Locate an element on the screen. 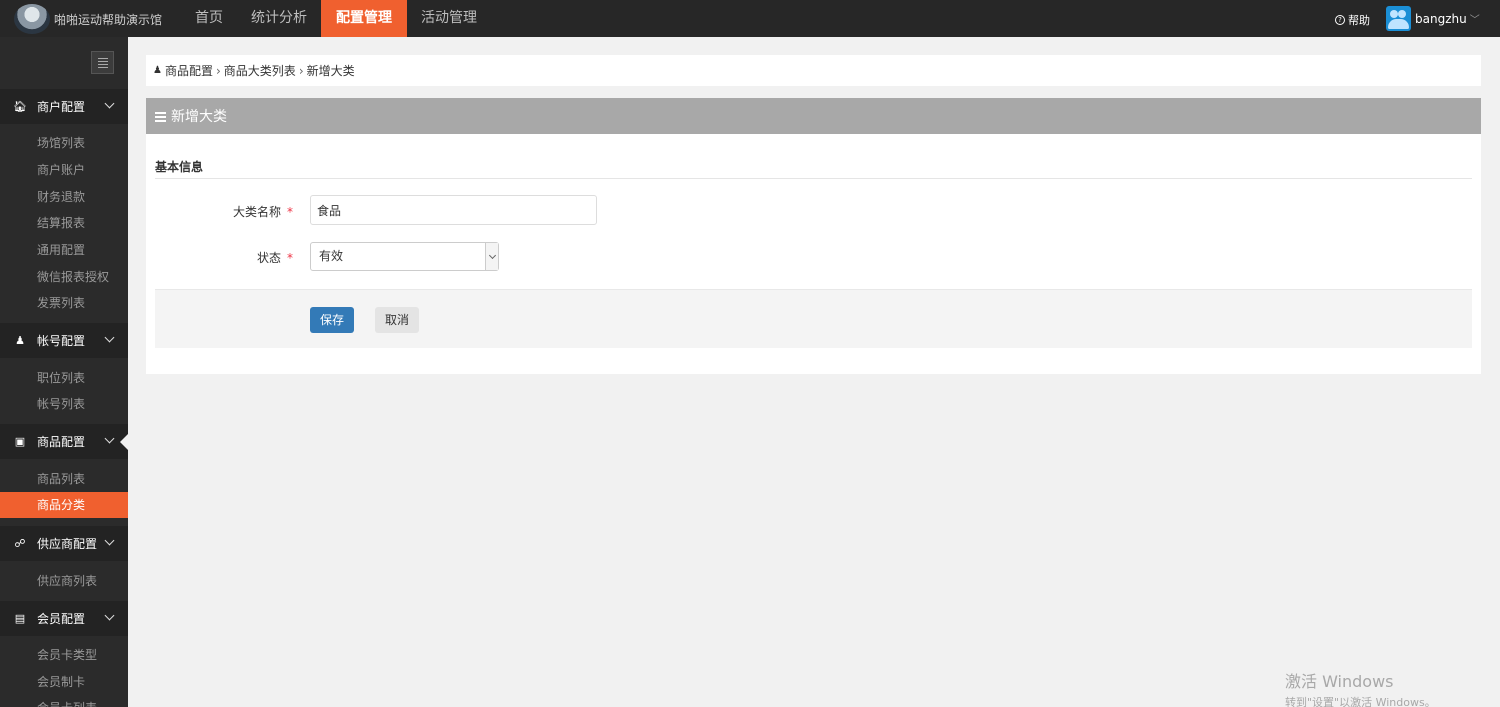 The height and width of the screenshot is (707, 1500). windows-activation-watermark: 激活 Windows 转到"设置"以激活 Windows。 is located at coordinates (1360, 687).